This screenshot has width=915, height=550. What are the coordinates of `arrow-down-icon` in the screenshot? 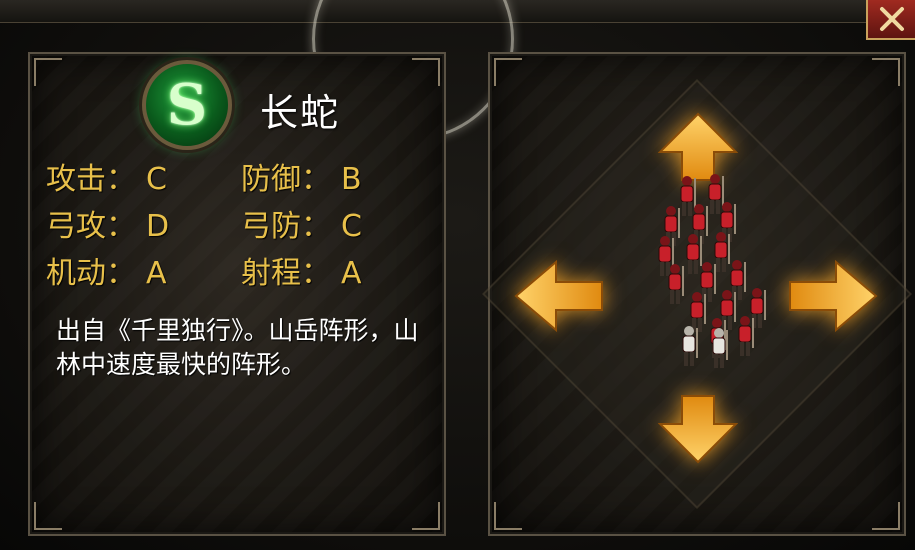 It's located at (698, 429).